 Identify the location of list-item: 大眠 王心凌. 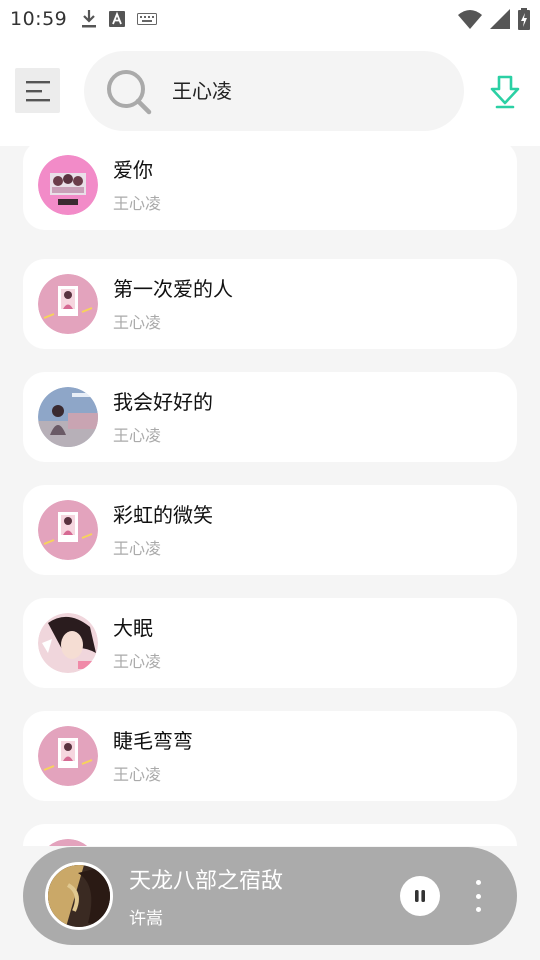
(270, 643).